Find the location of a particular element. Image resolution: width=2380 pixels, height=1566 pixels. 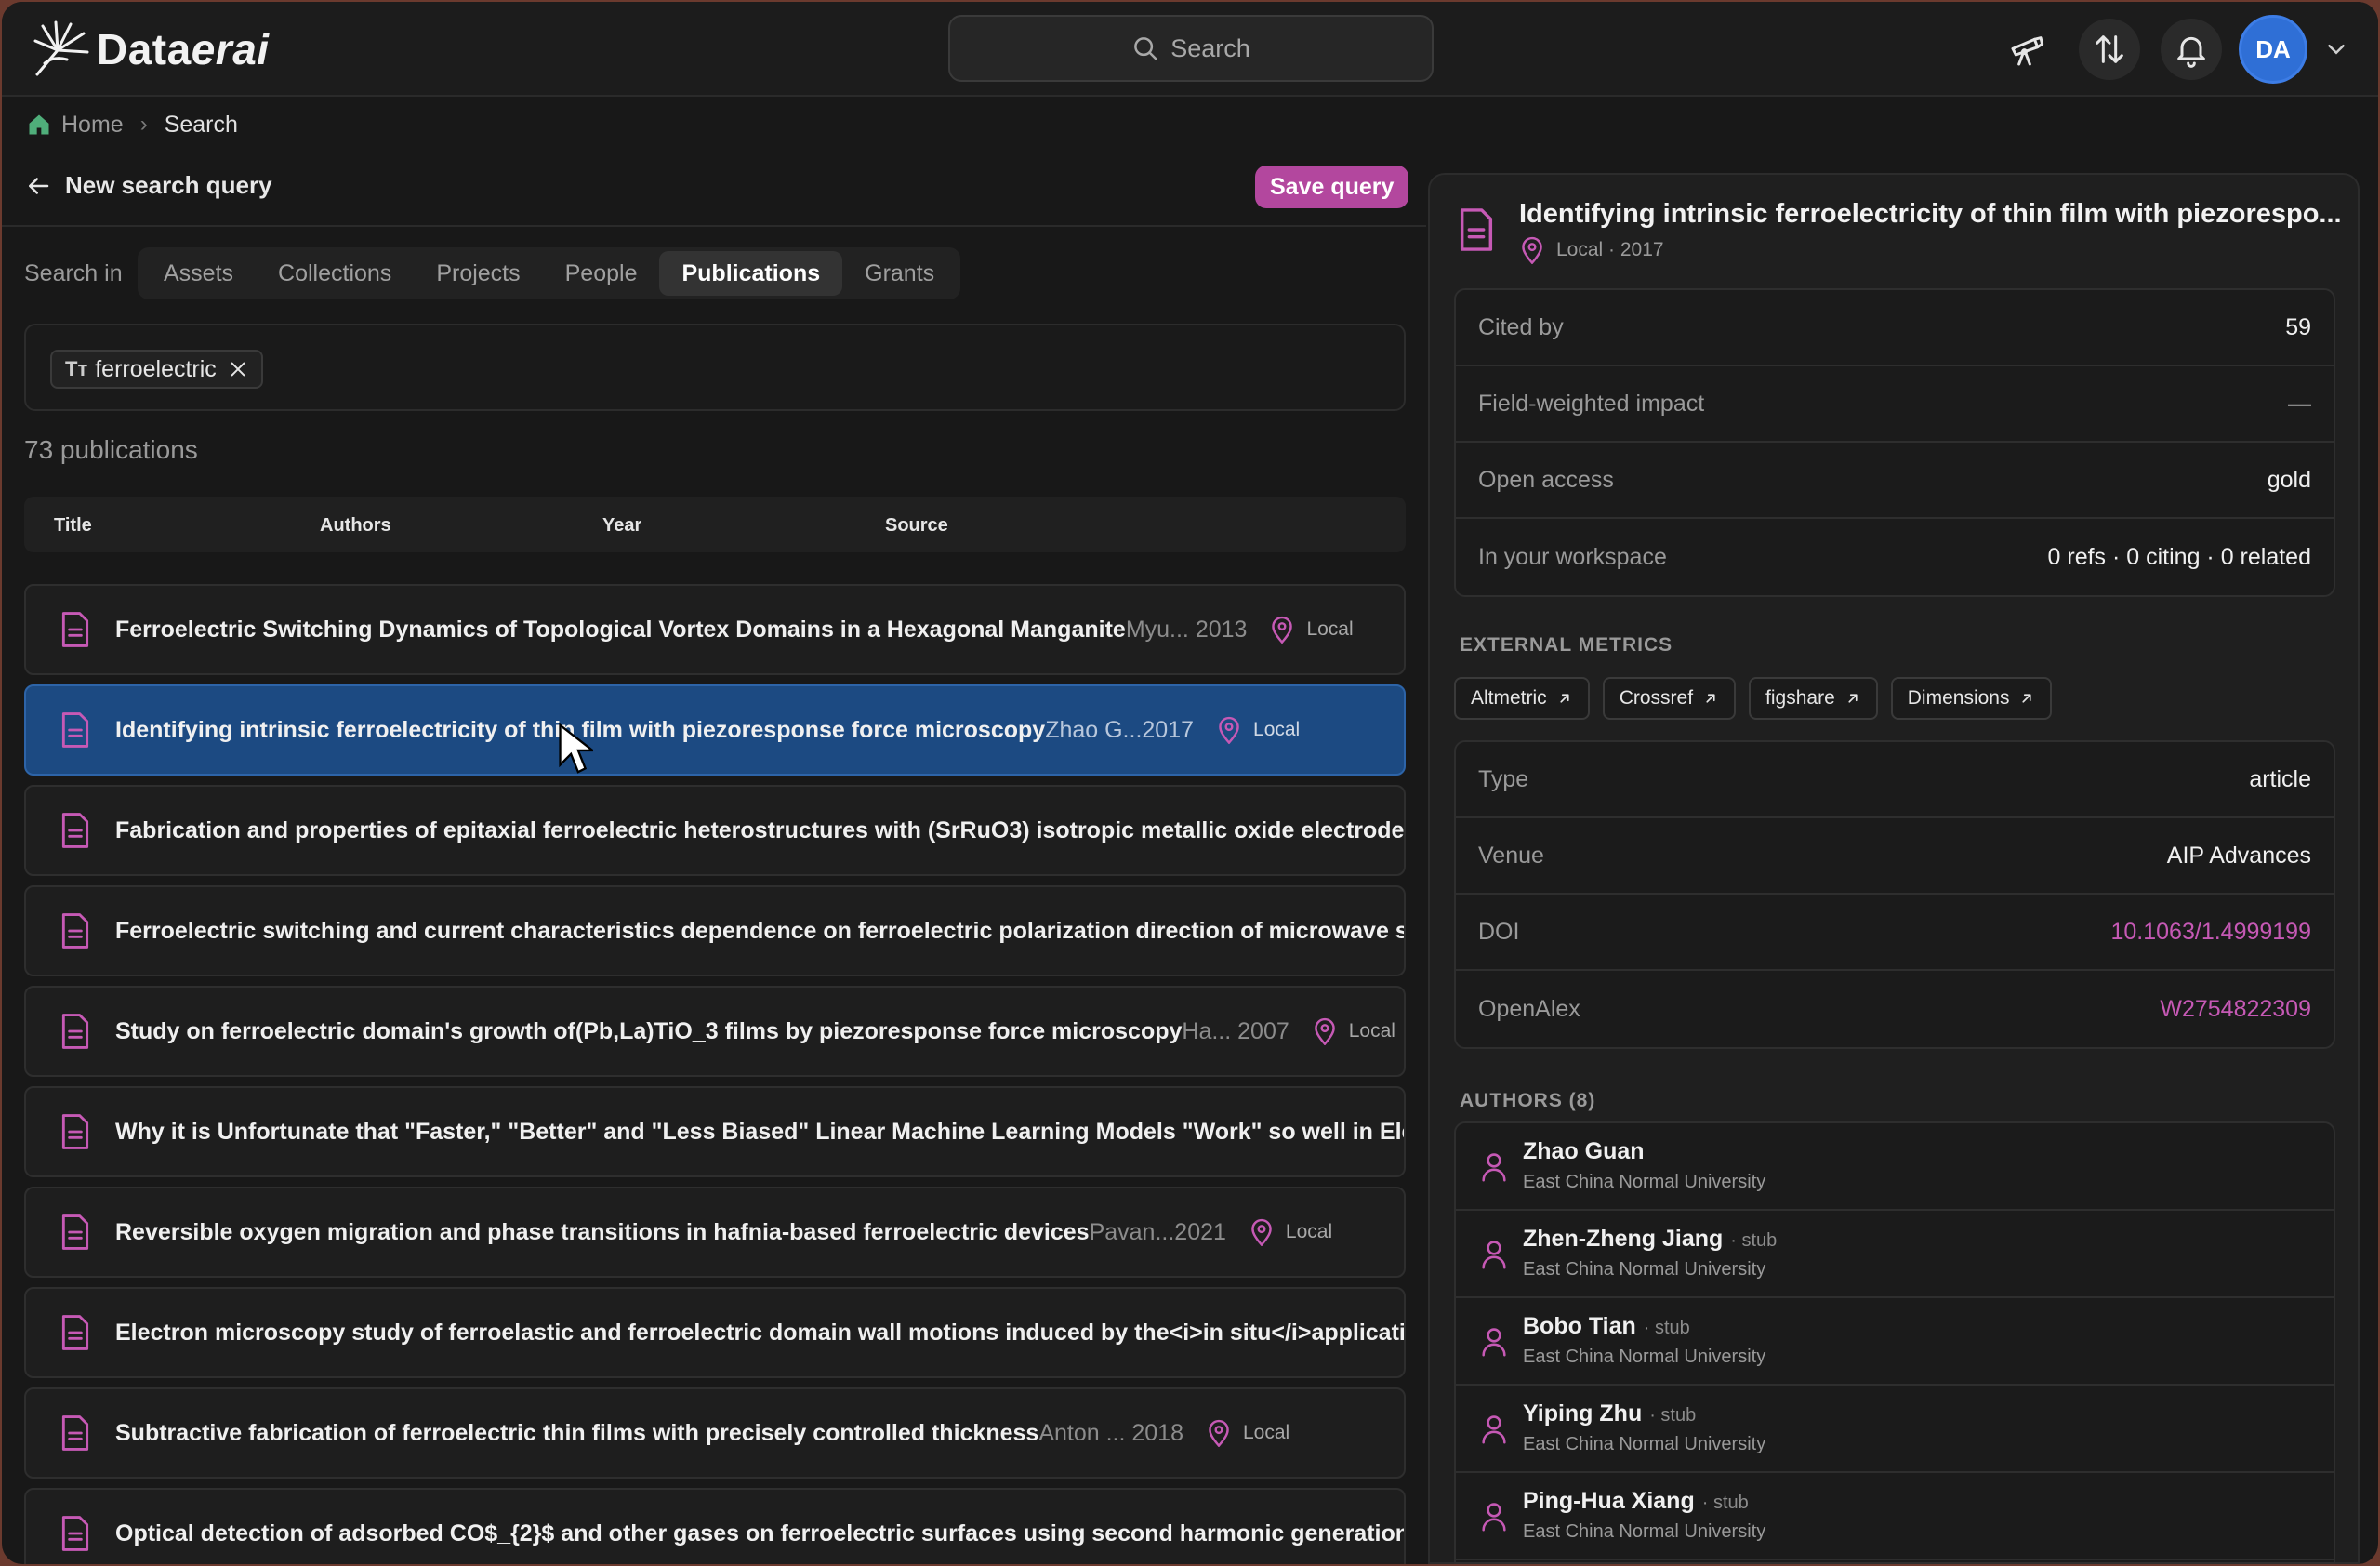

info-value: article is located at coordinates (2280, 778).